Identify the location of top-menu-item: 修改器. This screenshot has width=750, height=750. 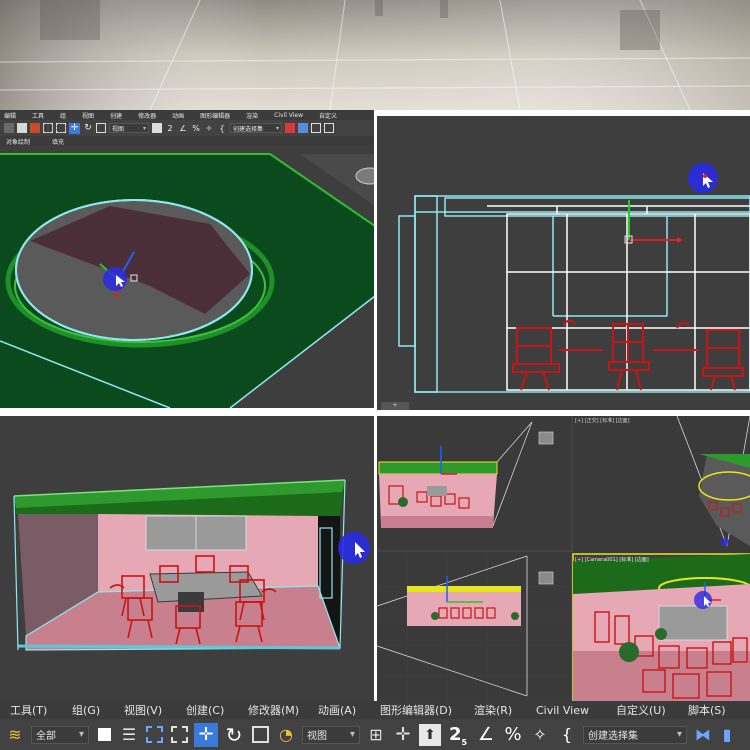
(147, 115).